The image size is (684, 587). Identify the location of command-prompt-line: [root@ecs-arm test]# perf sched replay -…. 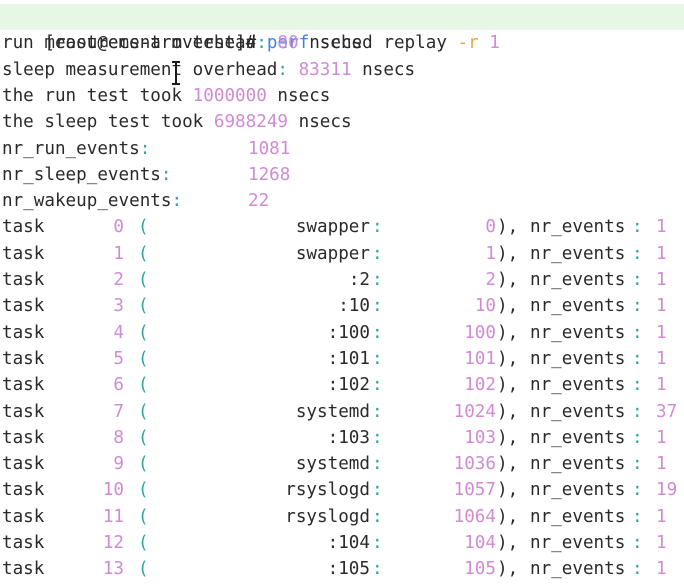
(342, 28).